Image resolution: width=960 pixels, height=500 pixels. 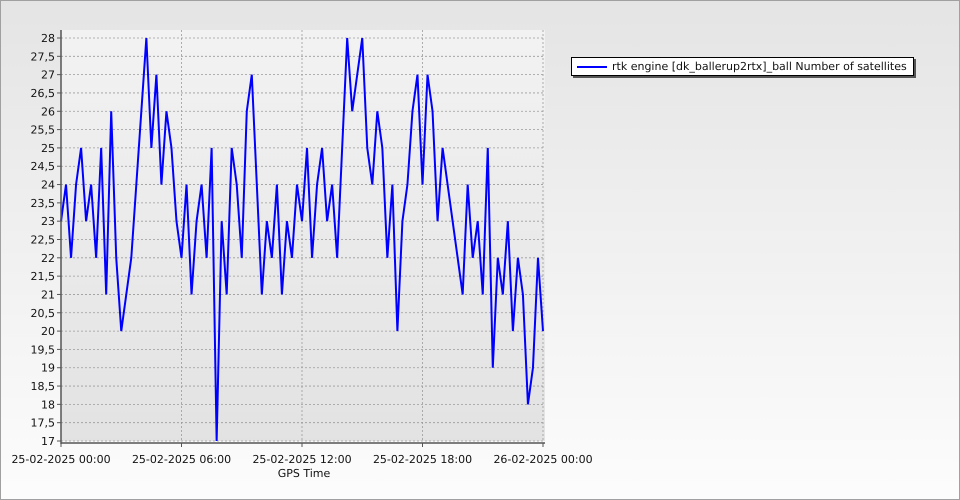 I want to click on y-tick-label: 26, so click(x=48, y=111).